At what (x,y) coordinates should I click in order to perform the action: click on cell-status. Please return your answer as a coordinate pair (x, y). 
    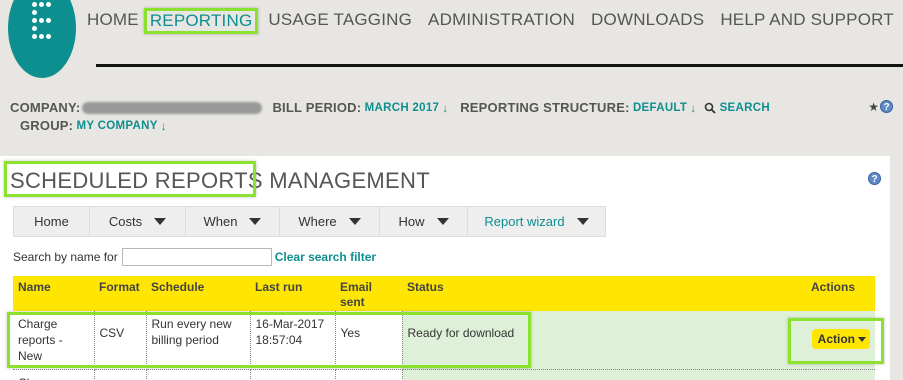
    Looking at the image, I should click on (604, 374).